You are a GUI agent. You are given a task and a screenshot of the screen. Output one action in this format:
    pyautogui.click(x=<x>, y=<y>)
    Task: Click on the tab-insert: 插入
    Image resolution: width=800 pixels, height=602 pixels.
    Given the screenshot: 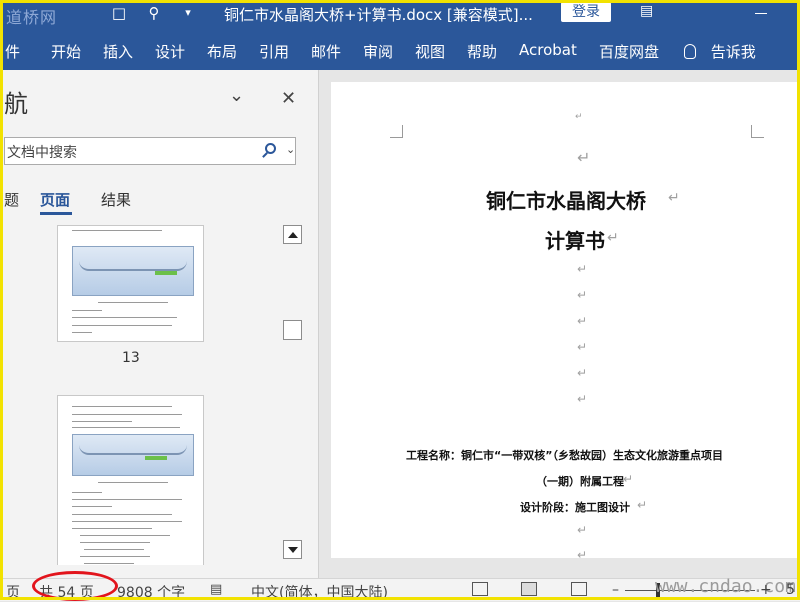 What is the action you would take?
    pyautogui.click(x=118, y=51)
    